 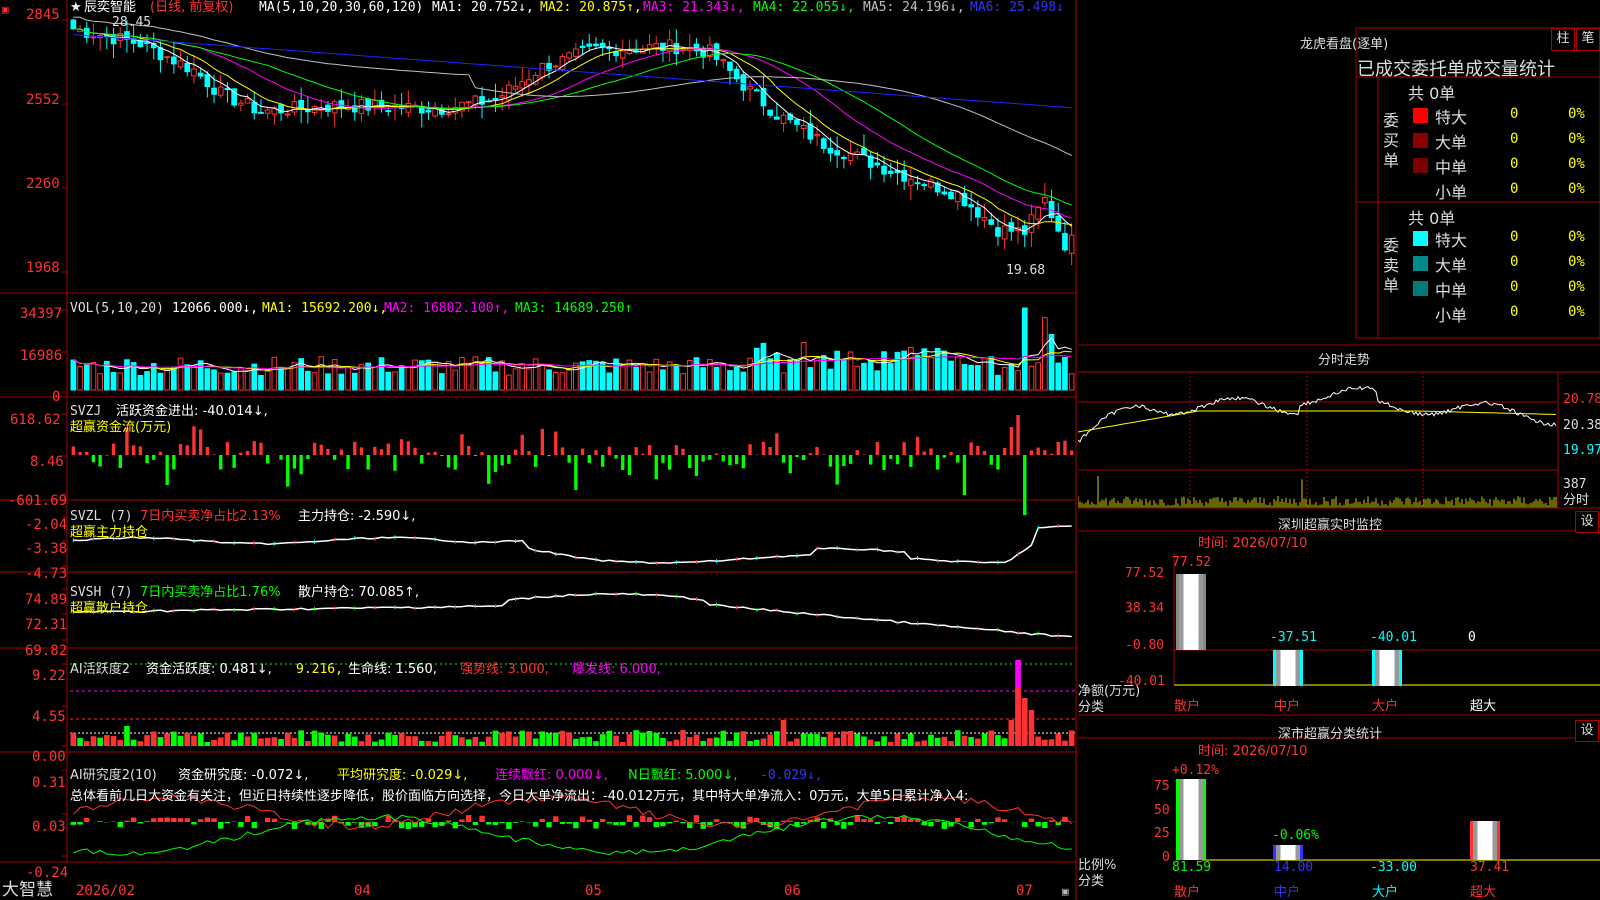 I want to click on ai2-axis-2: 0.03, so click(x=49, y=827).